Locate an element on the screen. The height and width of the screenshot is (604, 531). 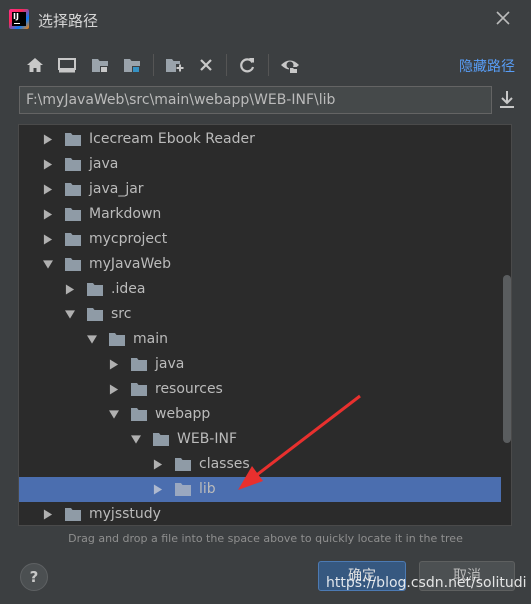
help-button: ? is located at coordinates (34, 577).